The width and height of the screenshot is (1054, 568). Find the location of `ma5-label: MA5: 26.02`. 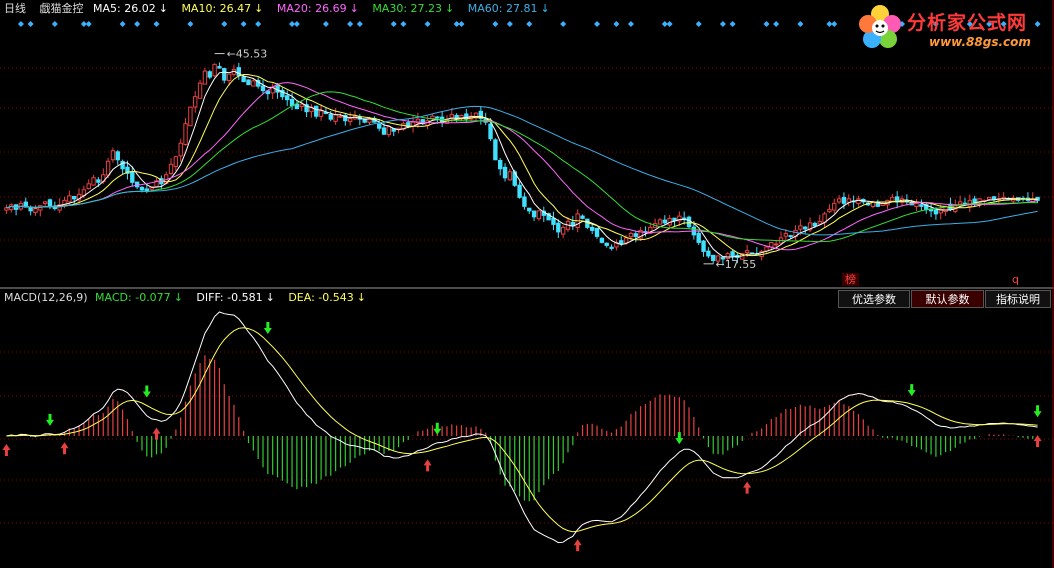

ma5-label: MA5: 26.02 is located at coordinates (124, 8).